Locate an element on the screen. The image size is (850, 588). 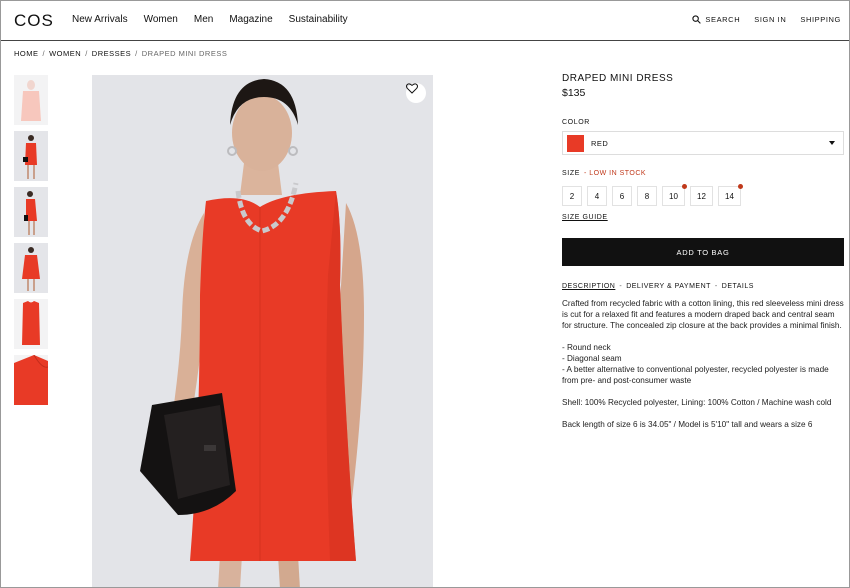
size-option-label: 14 is located at coordinates (729, 196).